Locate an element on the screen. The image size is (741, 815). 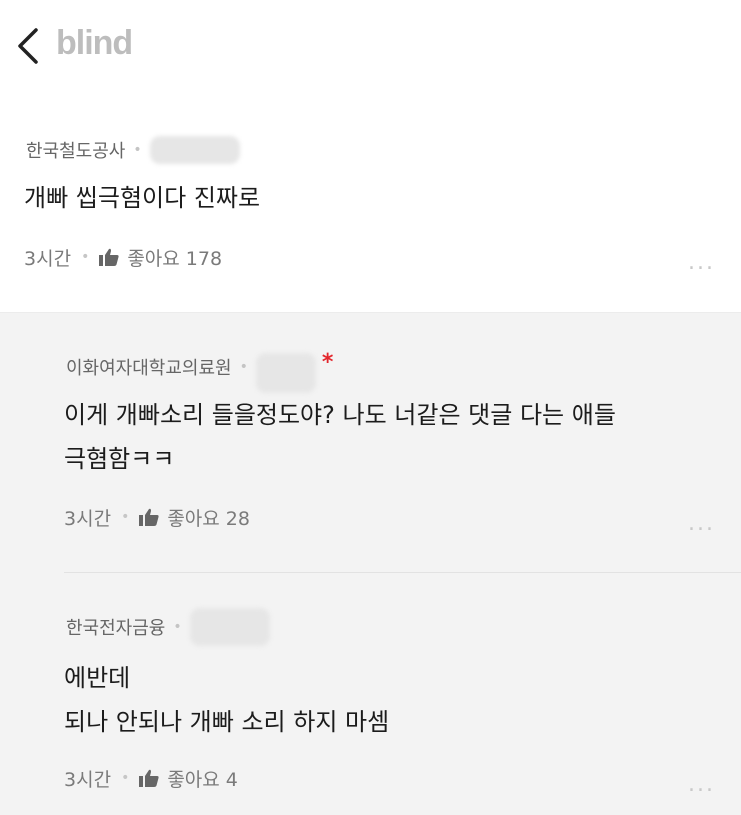
comment-company: 이화여자대학교의료원 is located at coordinates (149, 367).